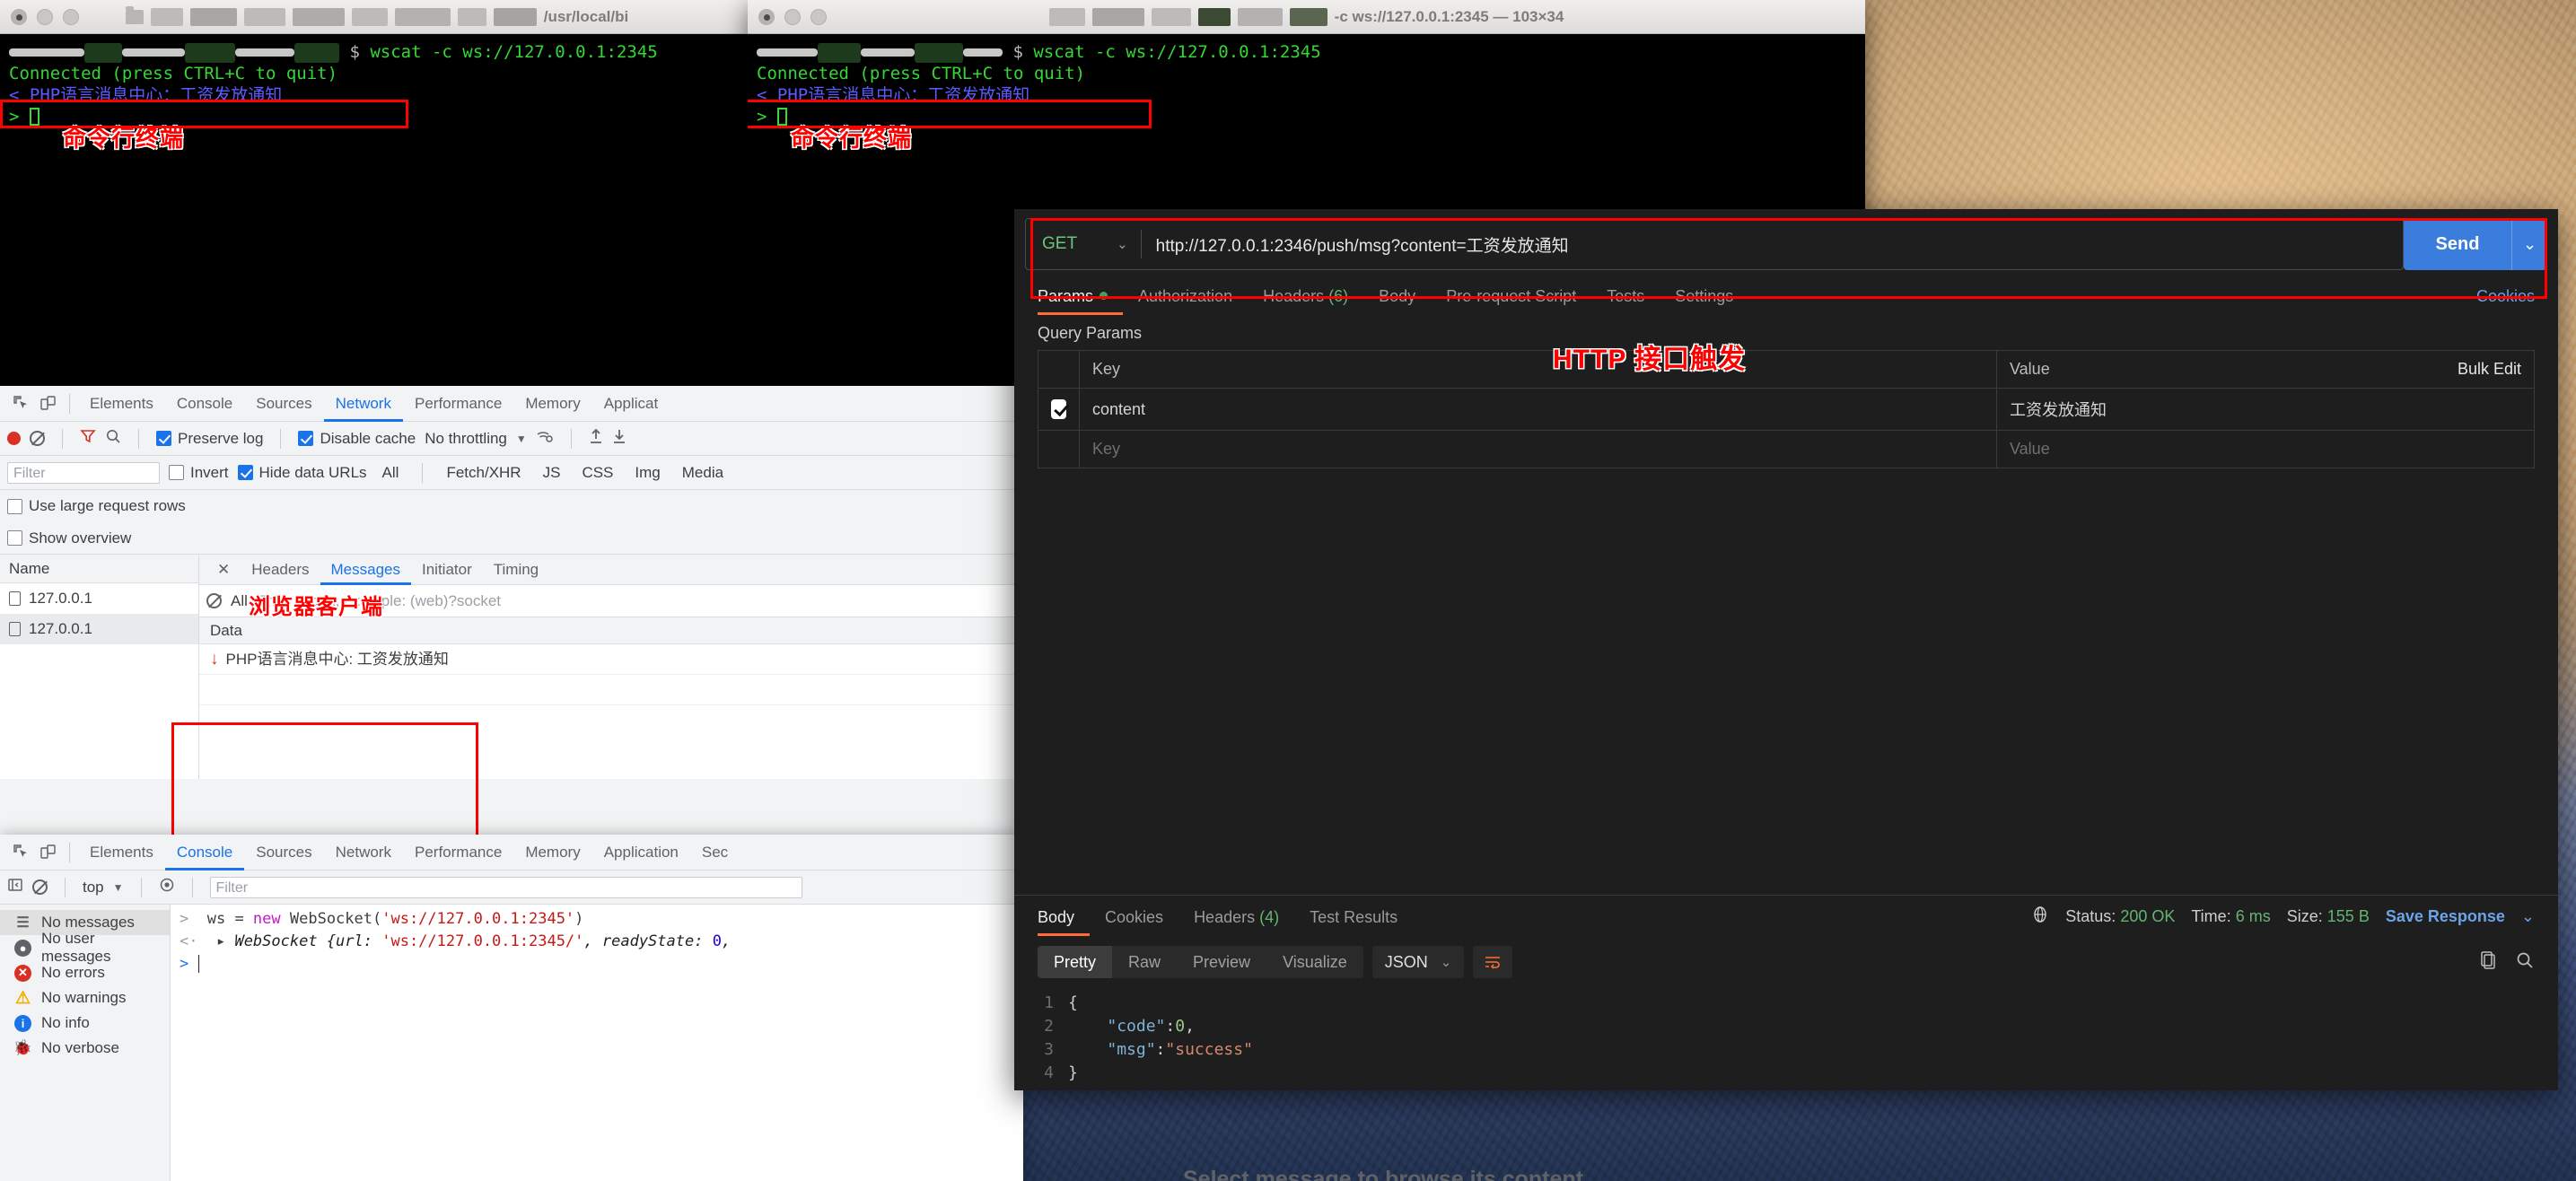 The width and height of the screenshot is (2576, 1181). I want to click on tab-settings: Settings, so click(1704, 296).